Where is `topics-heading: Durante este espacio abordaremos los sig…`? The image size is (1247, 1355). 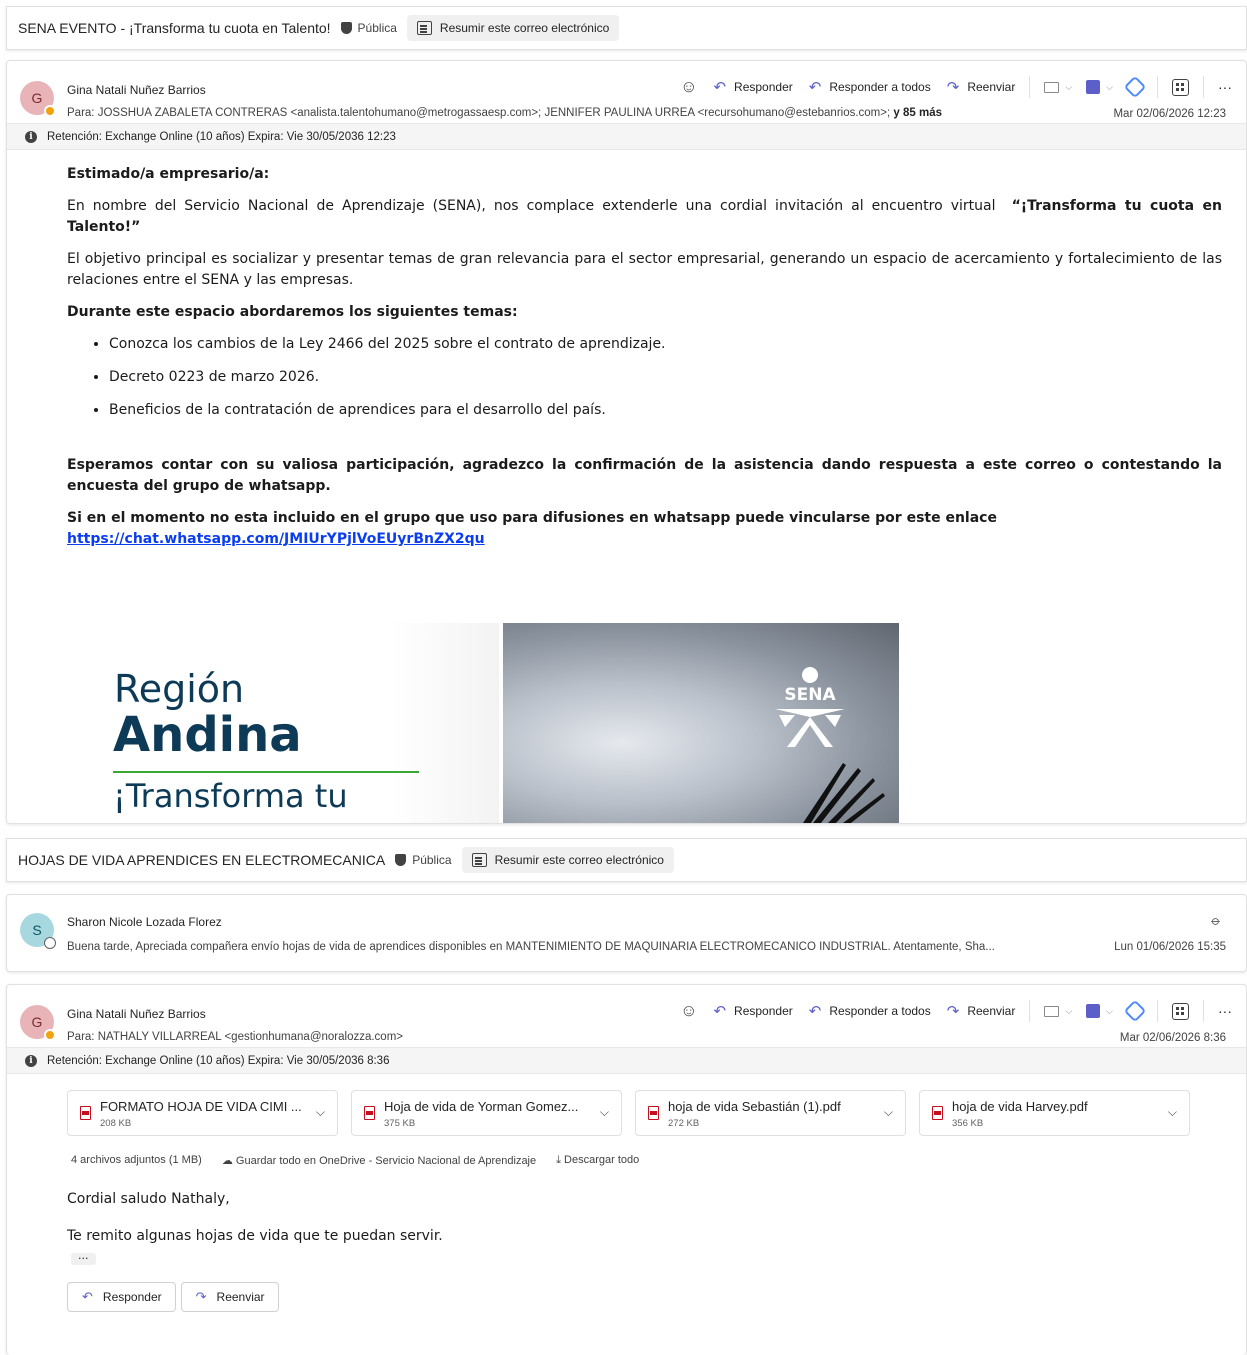
topics-heading: Durante este espacio abordaremos los sig… is located at coordinates (292, 312).